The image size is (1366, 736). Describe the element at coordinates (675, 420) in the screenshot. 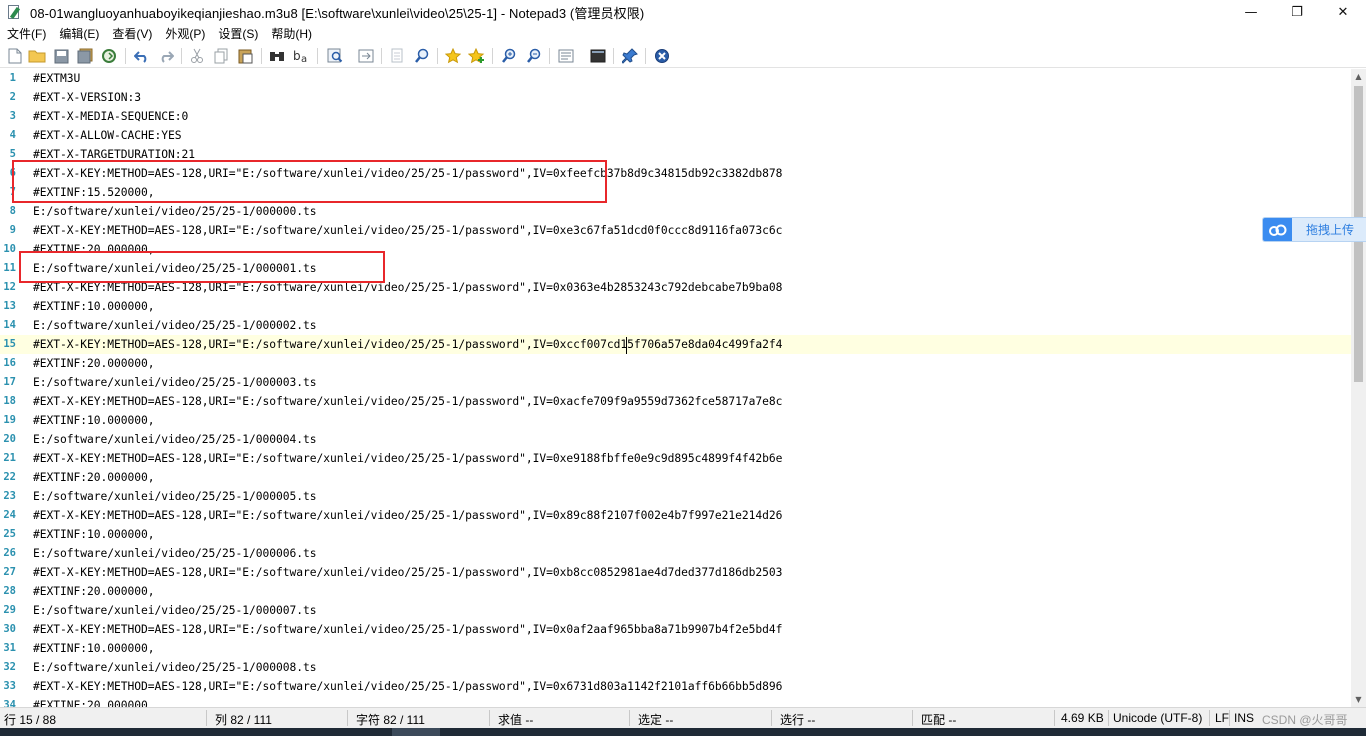

I see `editor-line: 19 #EXTINF:10.000000,` at that location.